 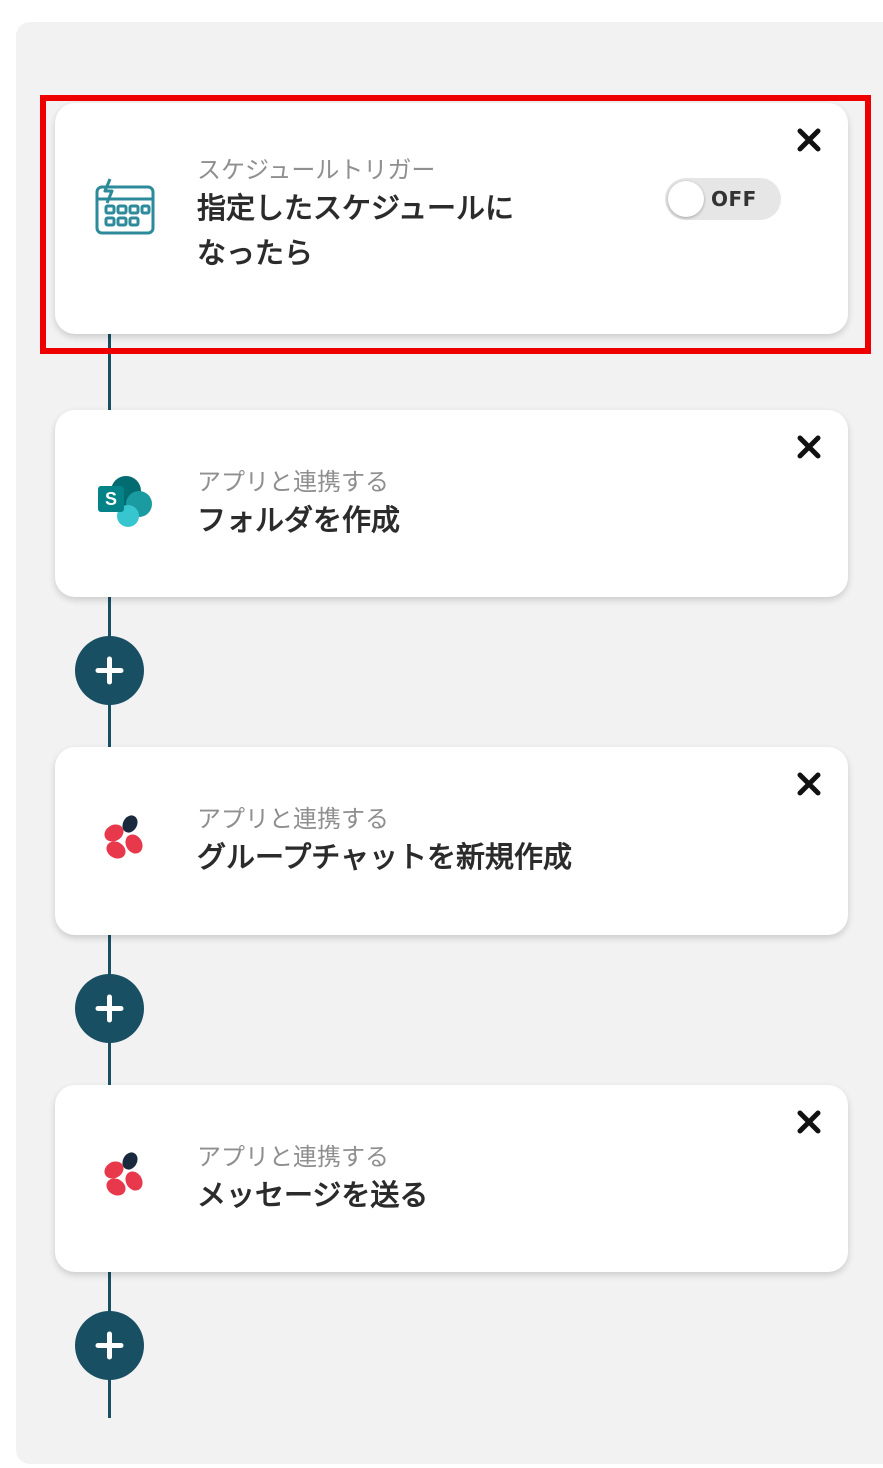 I want to click on step-card-schedule-trigger: スケジュールトリガー 指定したスケジュールになったら OFF, so click(x=451, y=218).